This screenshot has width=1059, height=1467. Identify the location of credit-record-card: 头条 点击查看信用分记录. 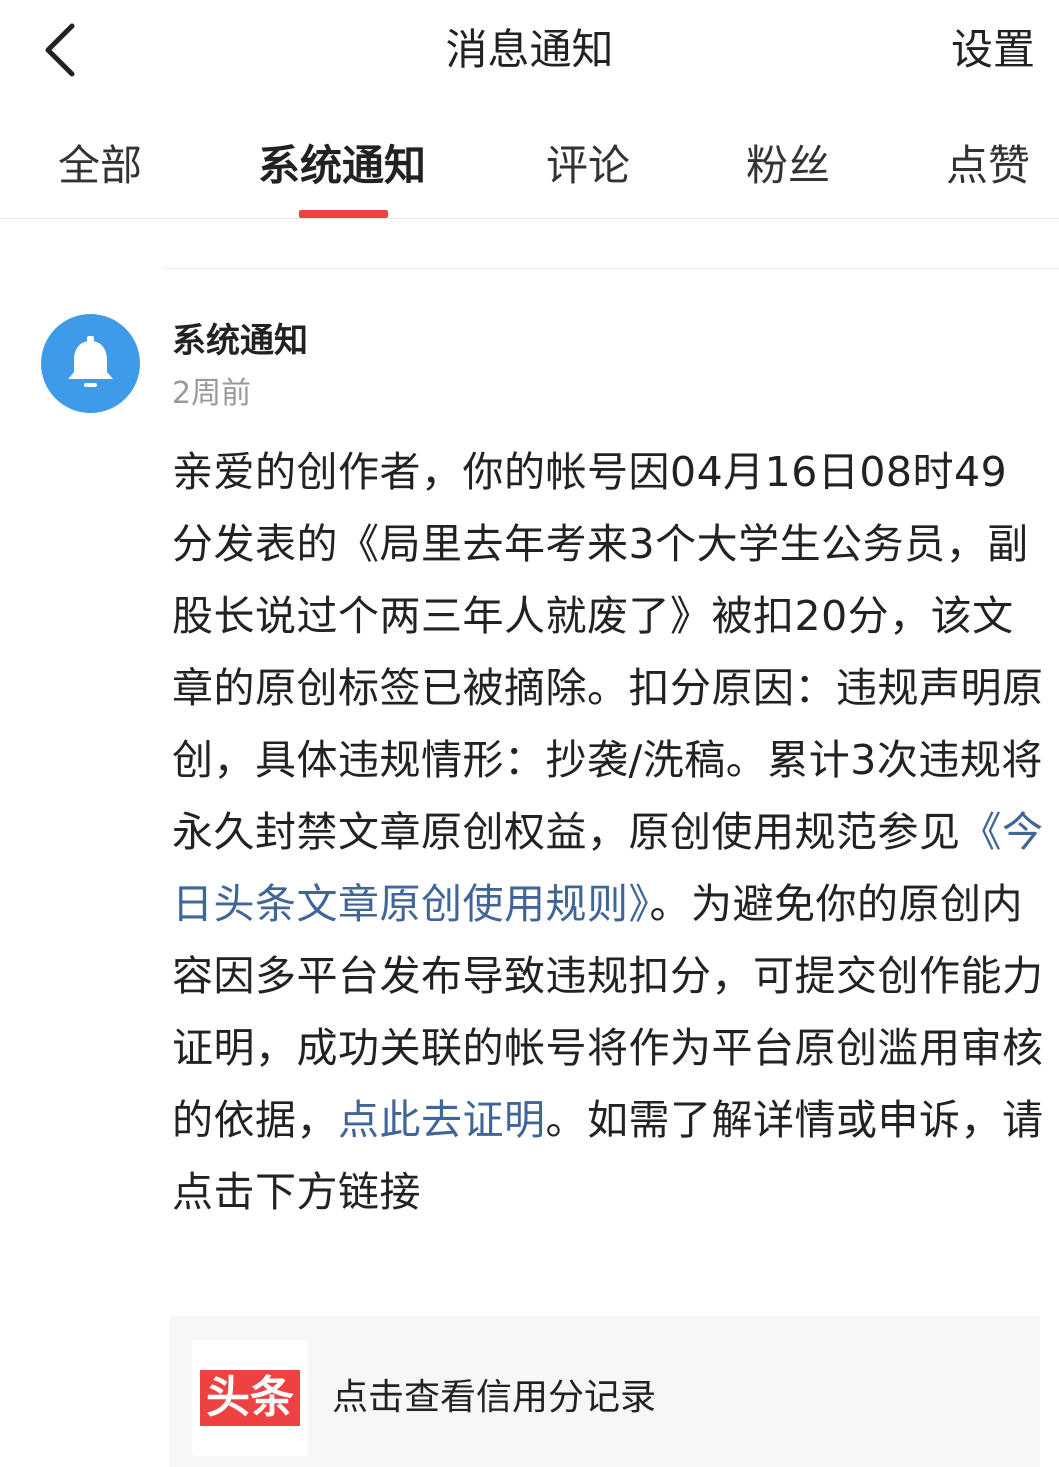
(605, 1391).